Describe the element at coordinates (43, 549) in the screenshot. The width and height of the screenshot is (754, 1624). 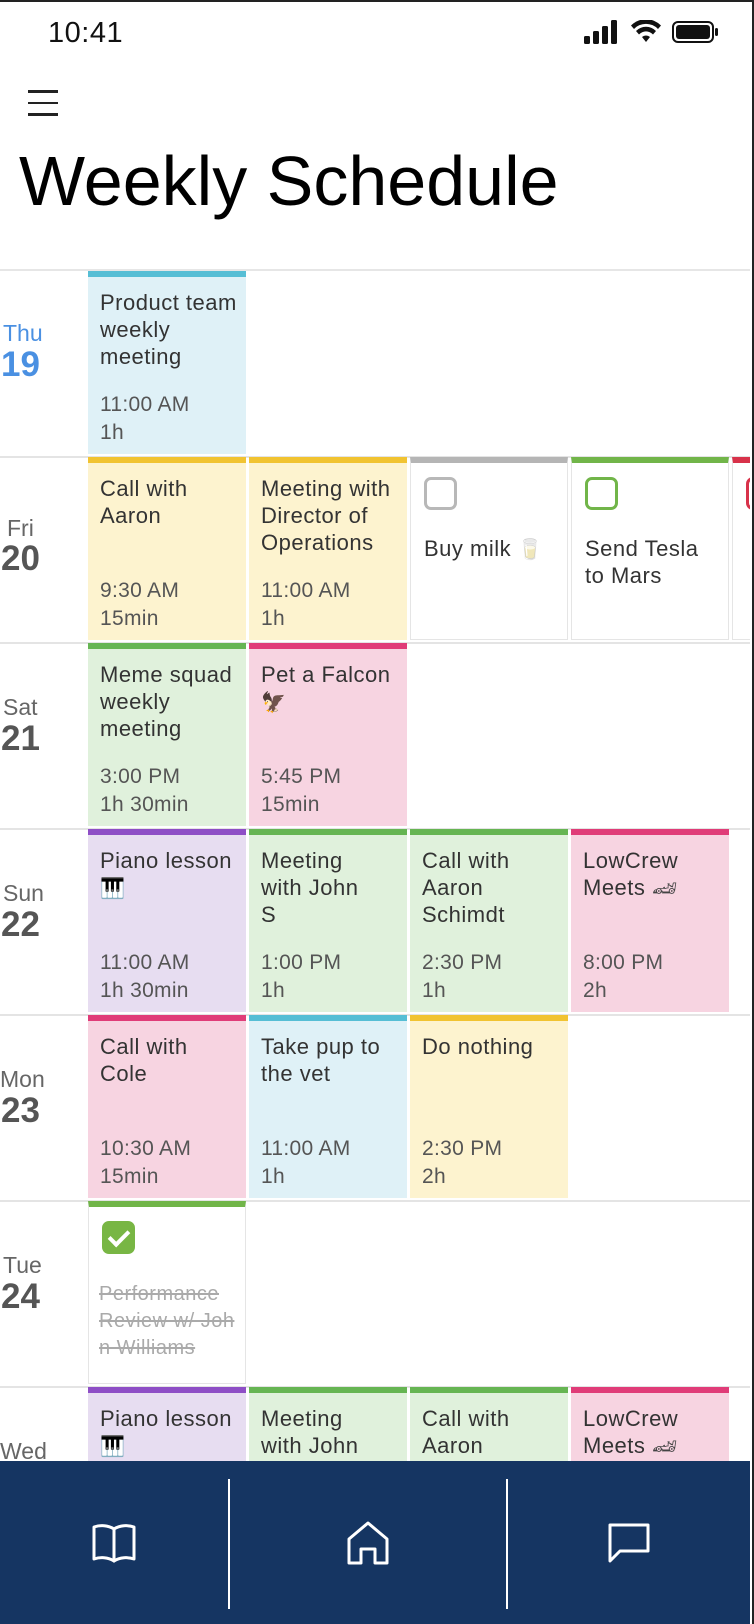
I see `day-label: Fri 20` at that location.